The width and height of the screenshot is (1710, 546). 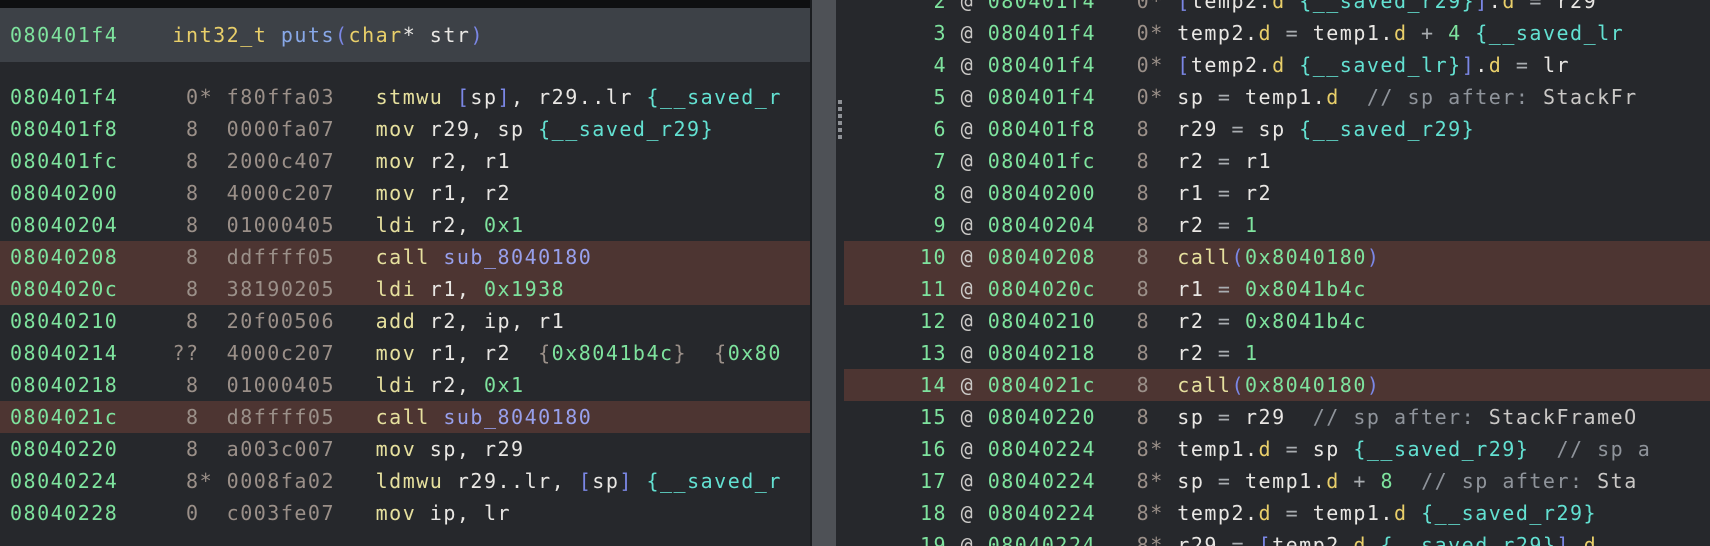 What do you see at coordinates (470, 161) in the screenshot?
I see `code-token: r2, r1` at bounding box center [470, 161].